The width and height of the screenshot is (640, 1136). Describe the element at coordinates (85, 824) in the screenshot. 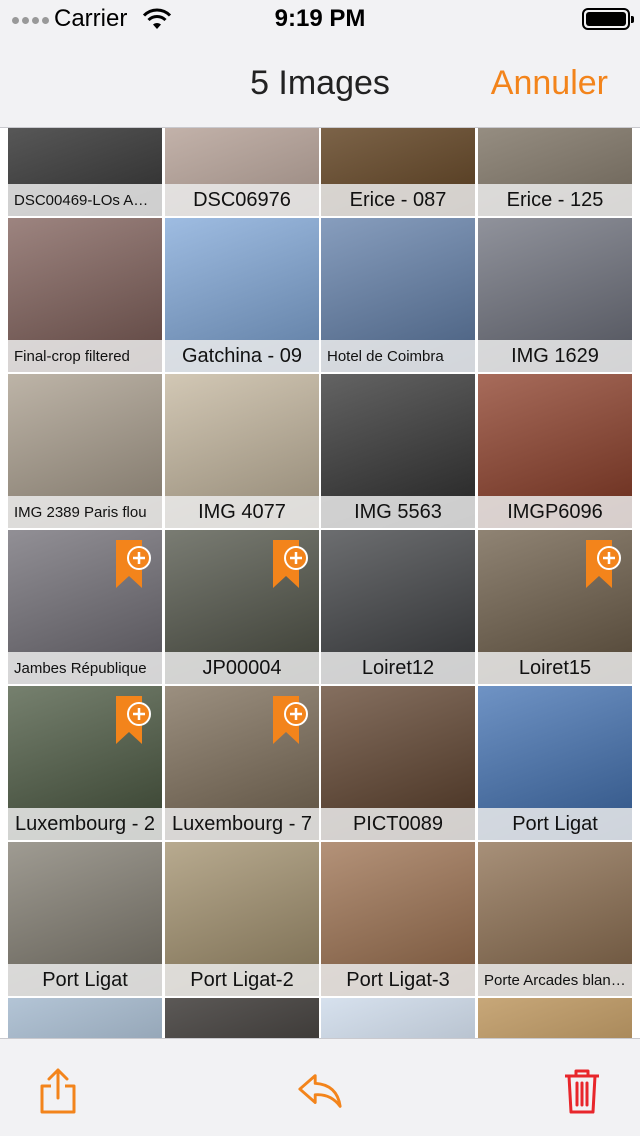

I see `image-caption: Luxembourg - 2` at that location.